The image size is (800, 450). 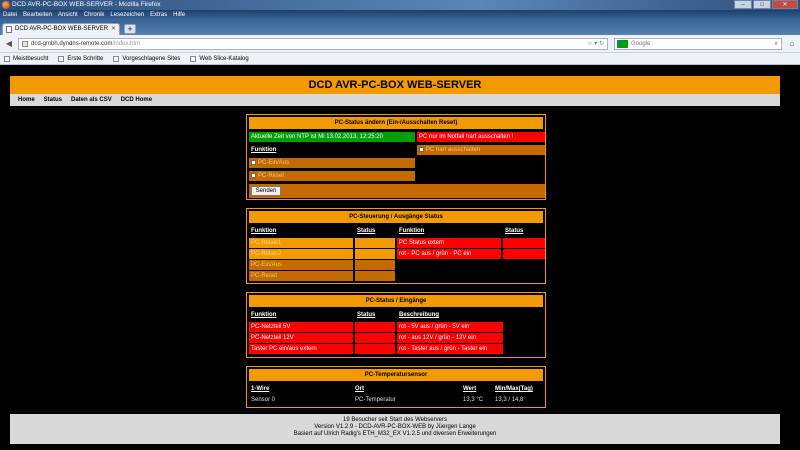 What do you see at coordinates (126, 44) in the screenshot?
I see `url-path: /index.htm` at bounding box center [126, 44].